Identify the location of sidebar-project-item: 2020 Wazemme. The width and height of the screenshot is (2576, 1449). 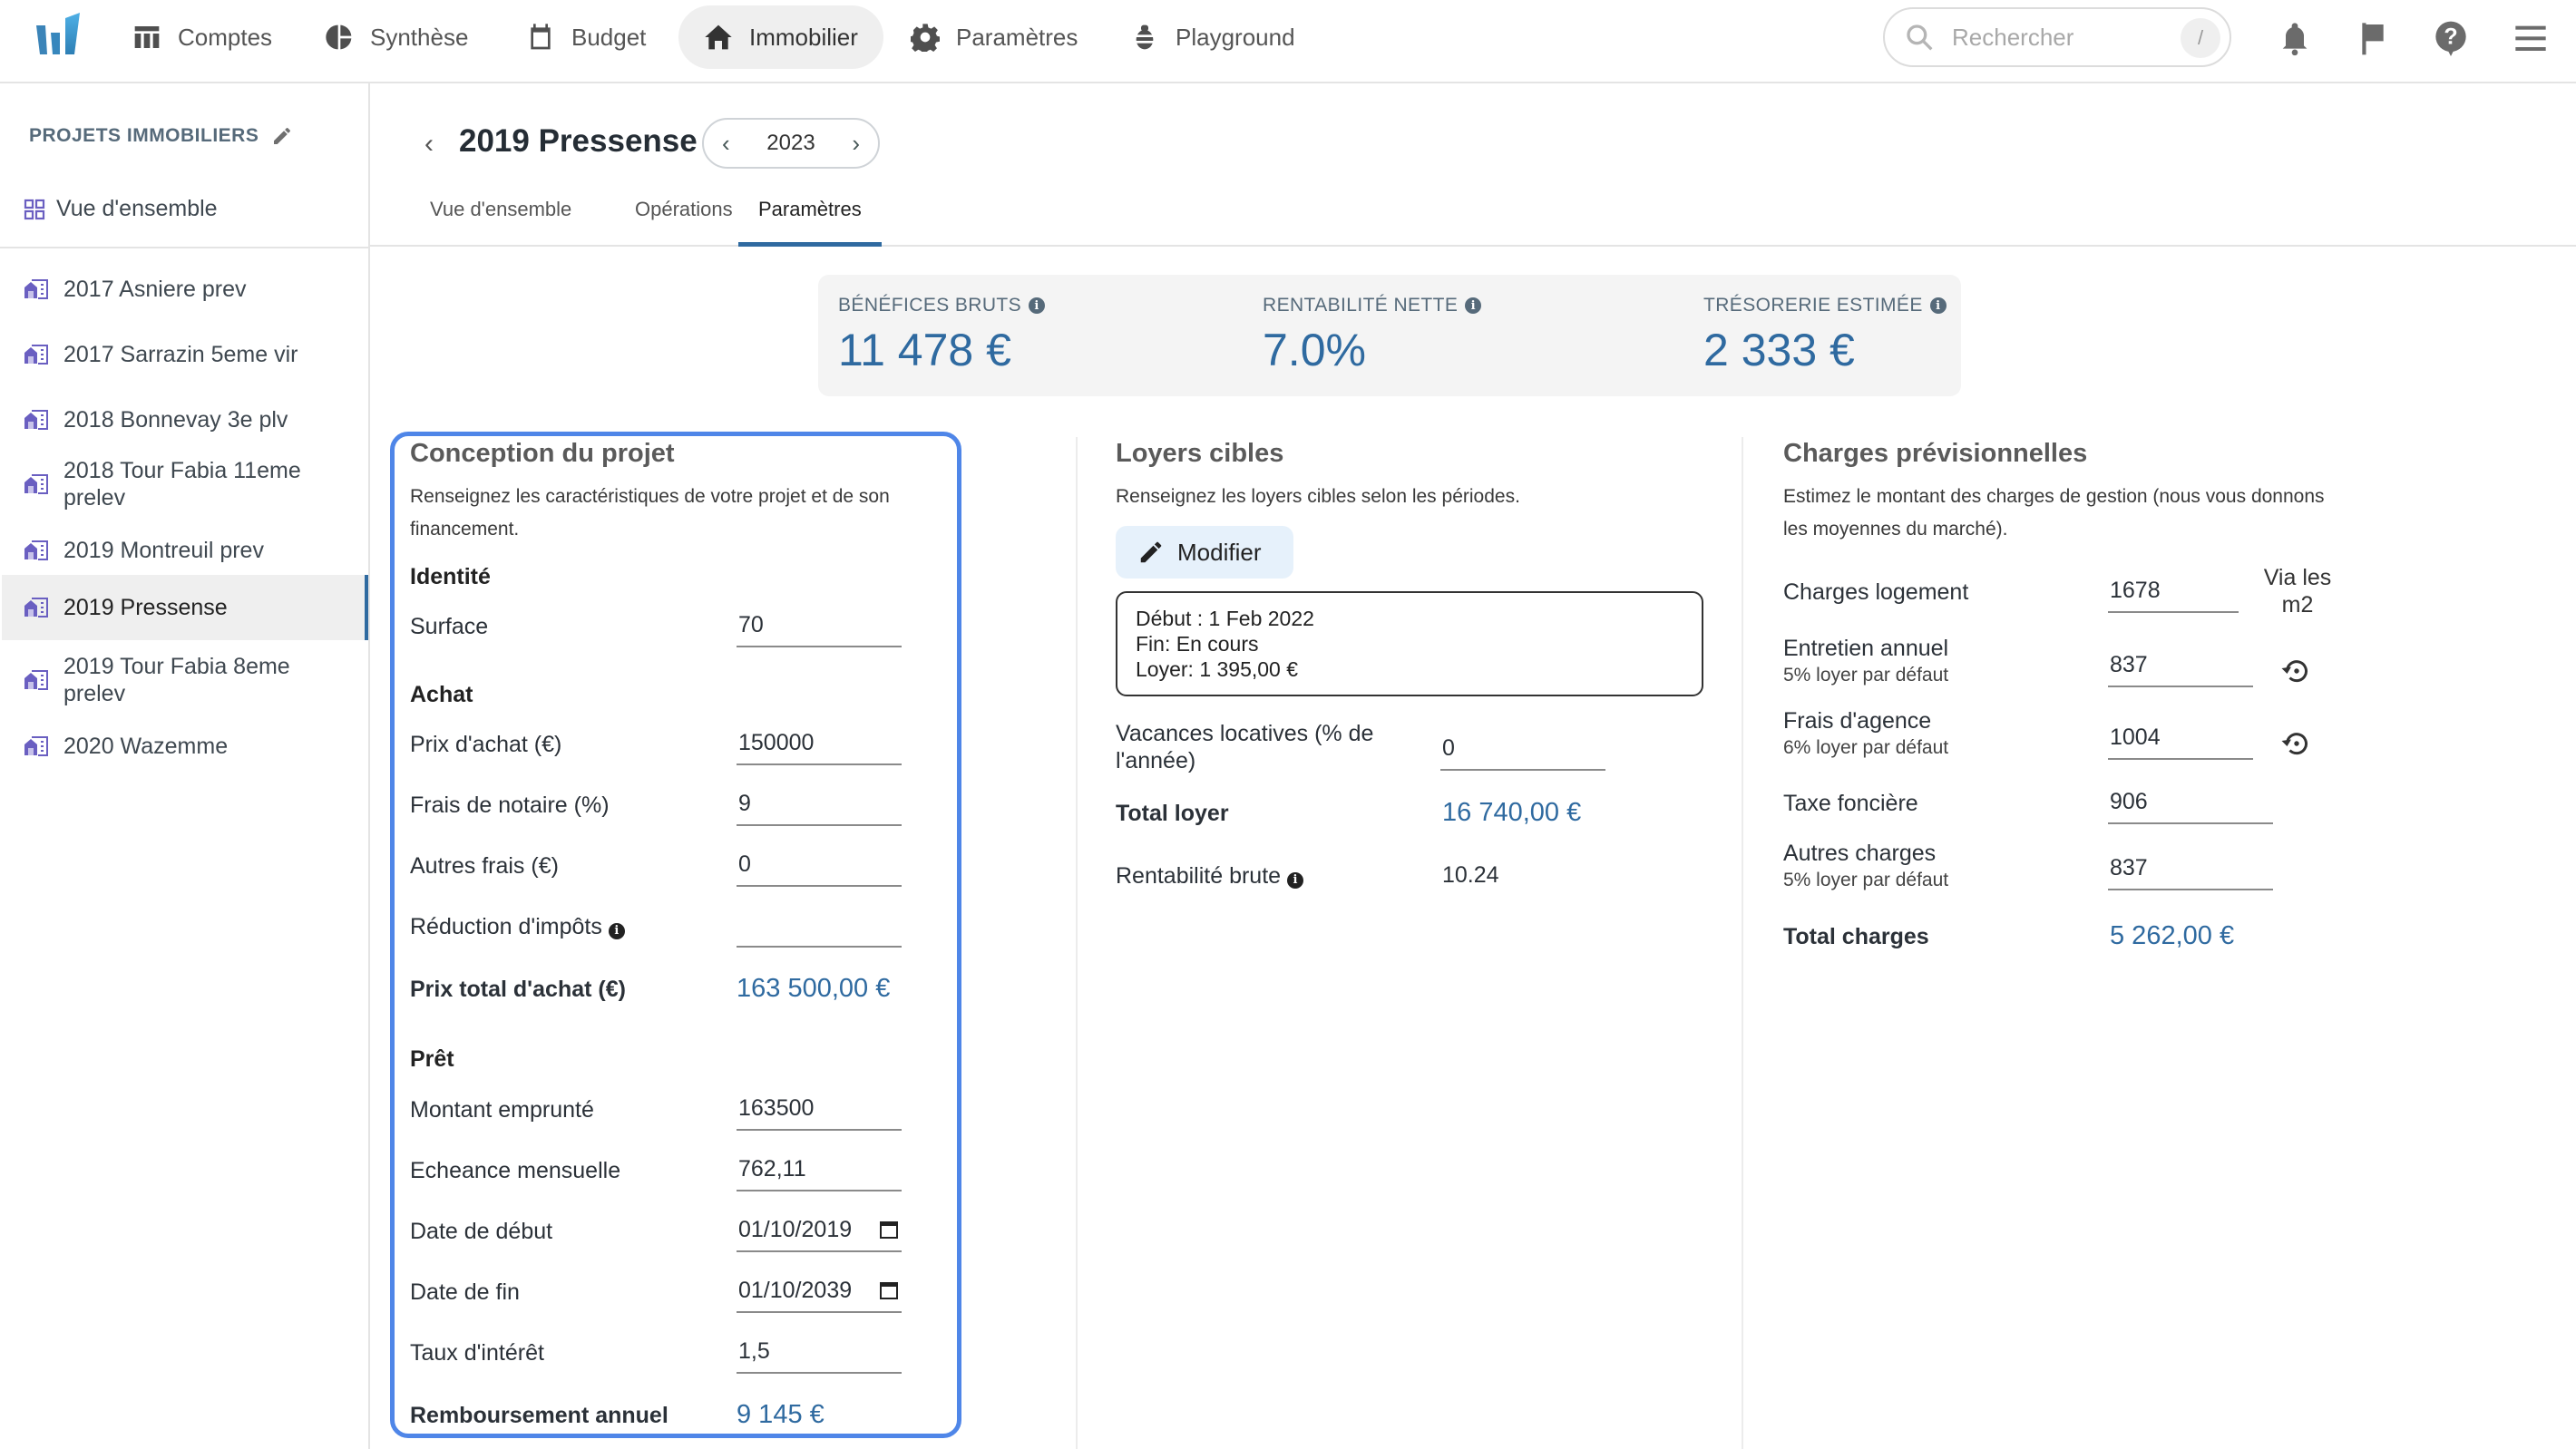
(185, 746).